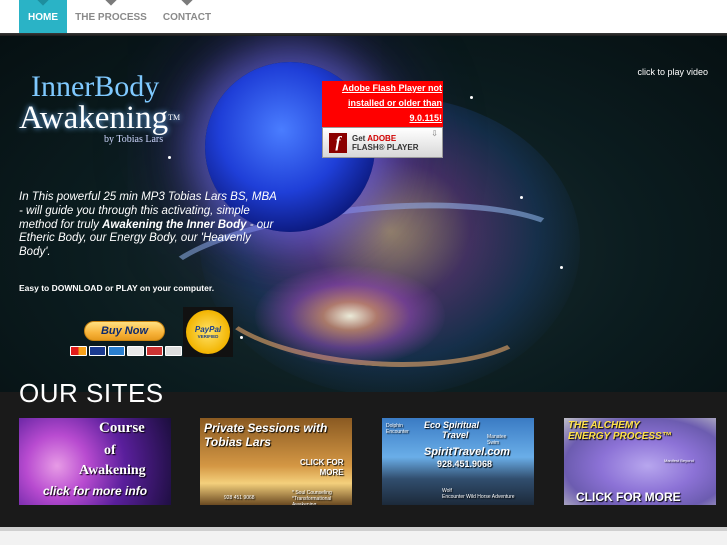 The height and width of the screenshot is (545, 727). What do you see at coordinates (312, 500) in the screenshot?
I see `banner-service: *Transformational Awakening` at bounding box center [312, 500].